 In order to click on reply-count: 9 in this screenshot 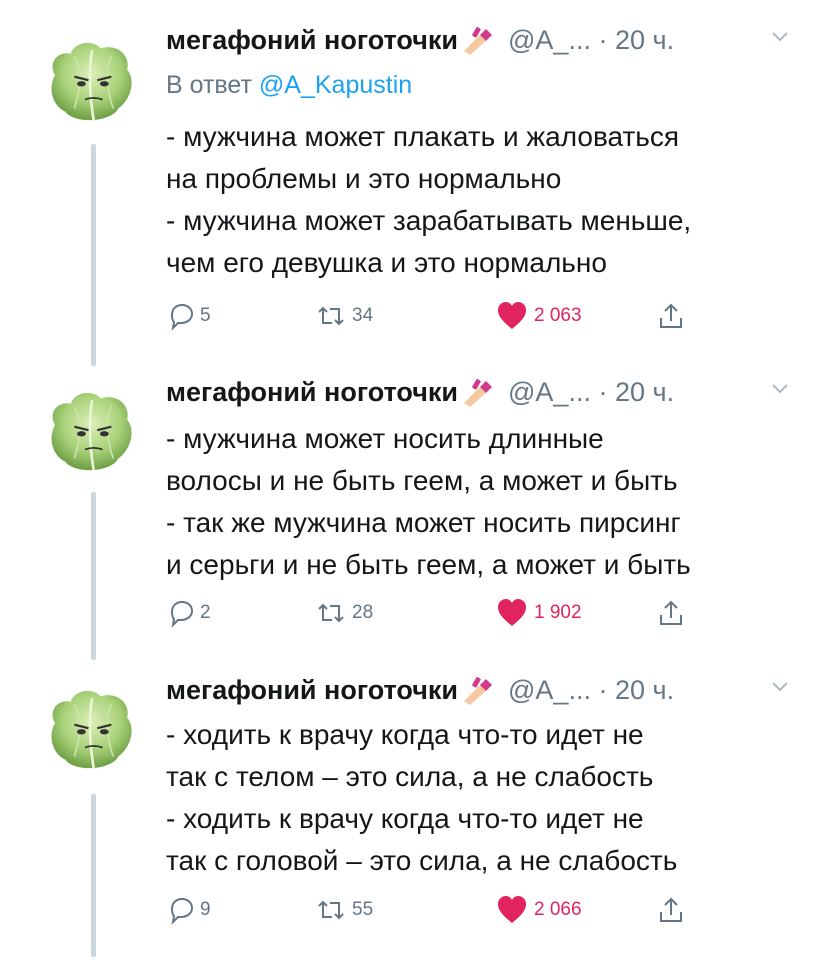, I will do `click(205, 909)`.